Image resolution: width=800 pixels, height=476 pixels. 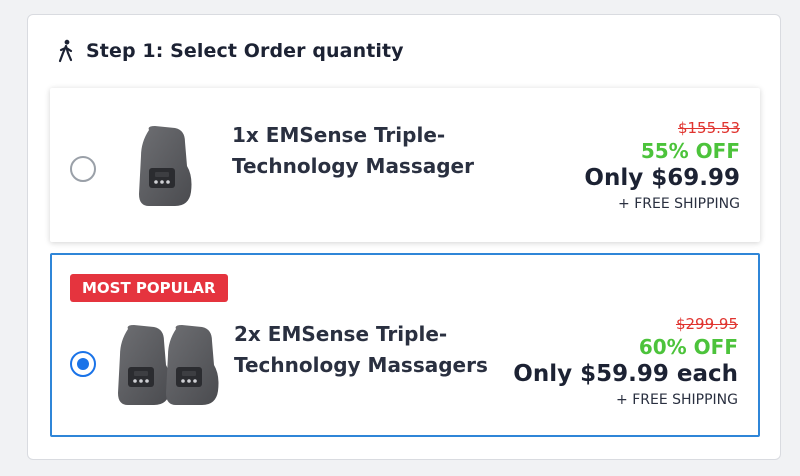 I want to click on walking-person-icon, so click(x=66, y=51).